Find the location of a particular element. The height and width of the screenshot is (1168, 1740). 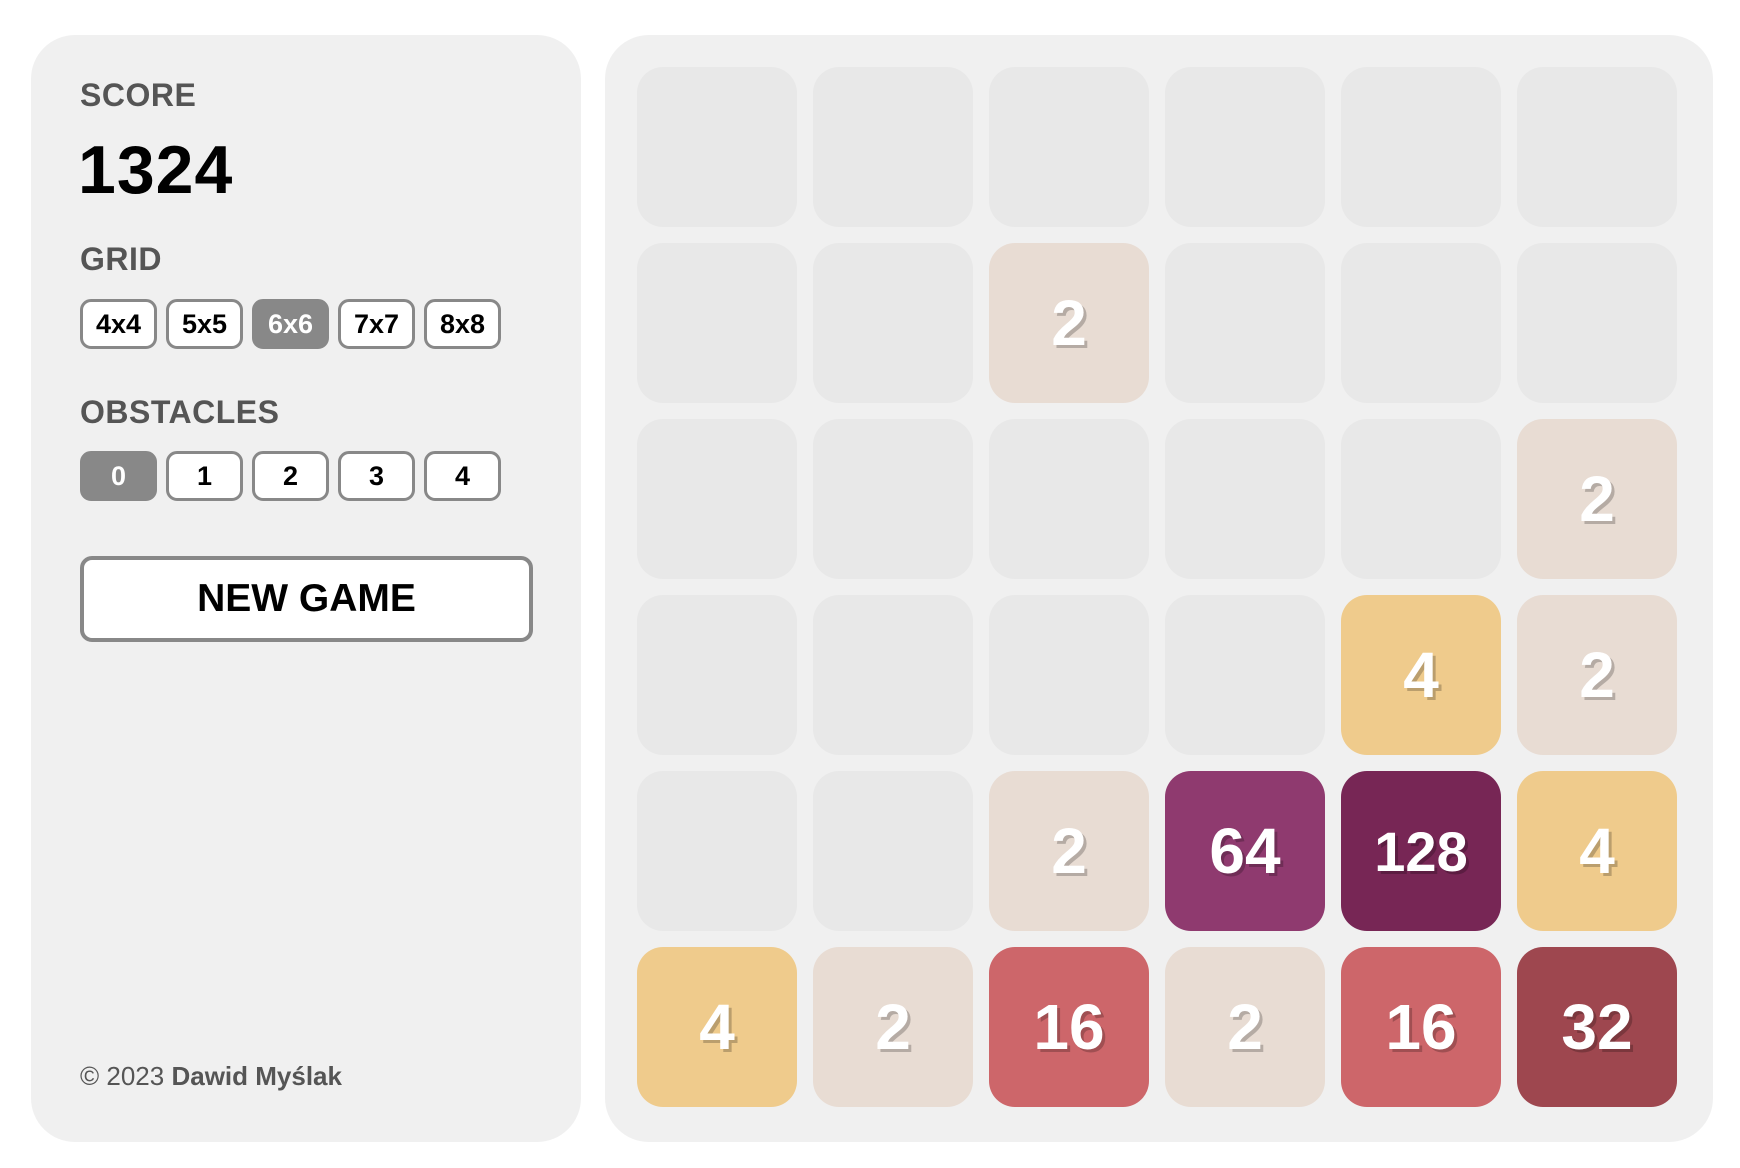

score-label: SCORE is located at coordinates (138, 95).